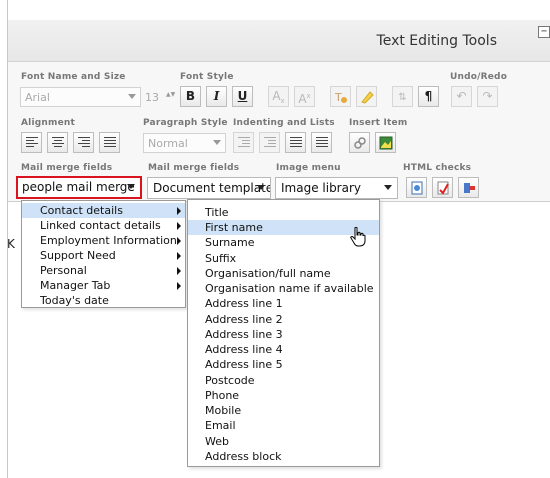 This screenshot has width=550, height=478. I want to click on highlighter-icon, so click(367, 97).